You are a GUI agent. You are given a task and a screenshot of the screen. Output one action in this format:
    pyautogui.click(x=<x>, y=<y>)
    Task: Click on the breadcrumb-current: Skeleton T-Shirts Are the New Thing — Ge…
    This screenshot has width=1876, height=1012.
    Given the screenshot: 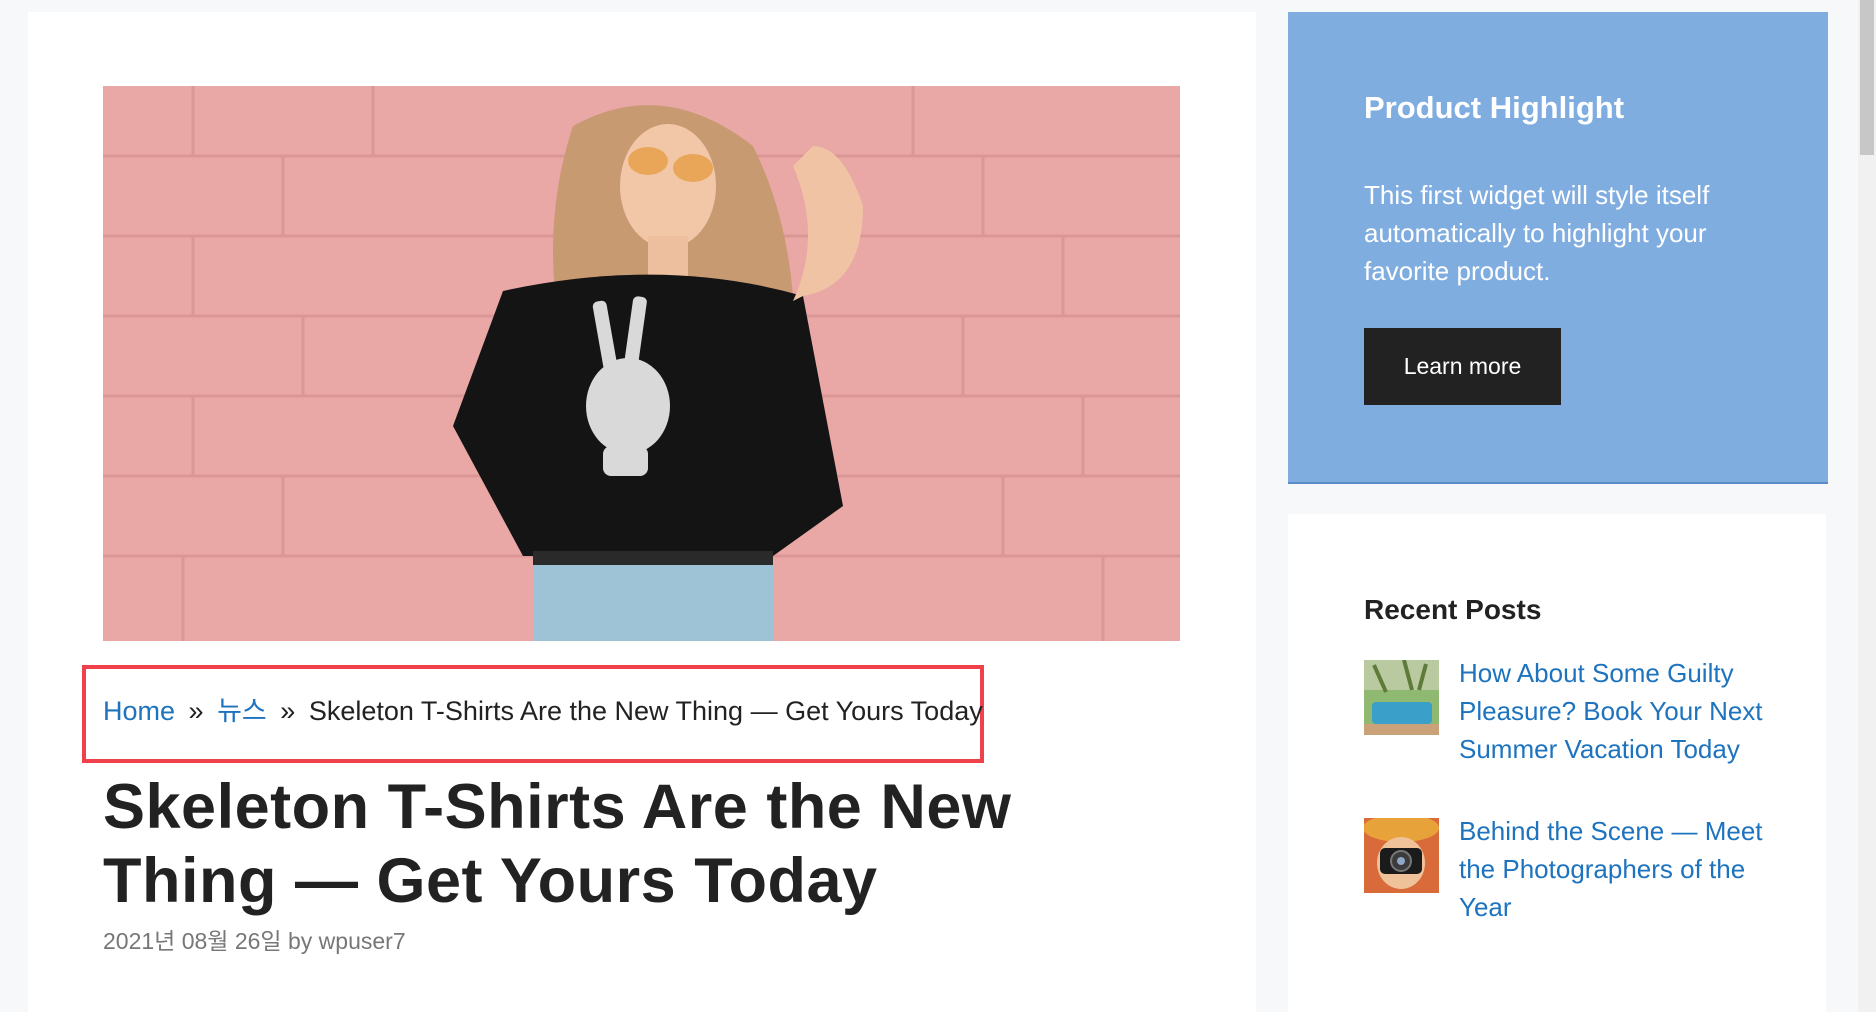 What is the action you would take?
    pyautogui.click(x=645, y=711)
    